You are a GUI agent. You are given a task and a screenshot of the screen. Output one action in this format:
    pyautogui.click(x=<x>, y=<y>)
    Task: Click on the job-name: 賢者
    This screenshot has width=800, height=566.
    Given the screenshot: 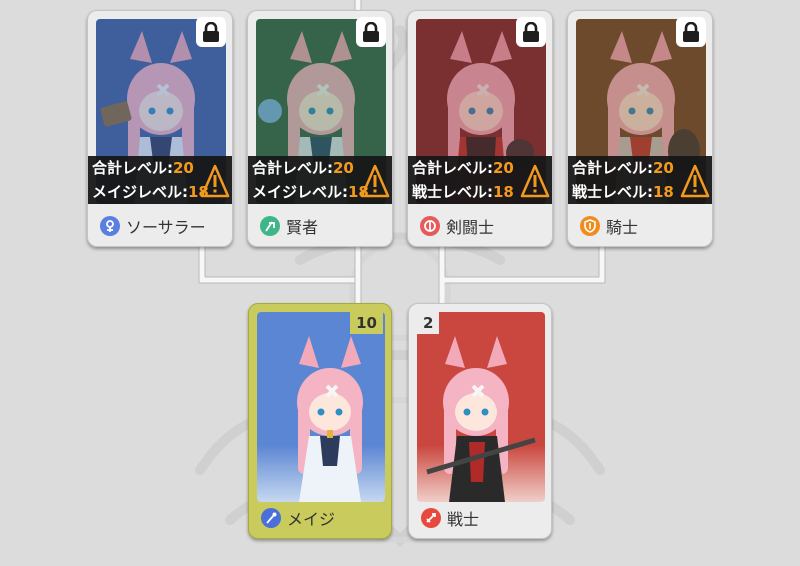 What is the action you would take?
    pyautogui.click(x=302, y=227)
    